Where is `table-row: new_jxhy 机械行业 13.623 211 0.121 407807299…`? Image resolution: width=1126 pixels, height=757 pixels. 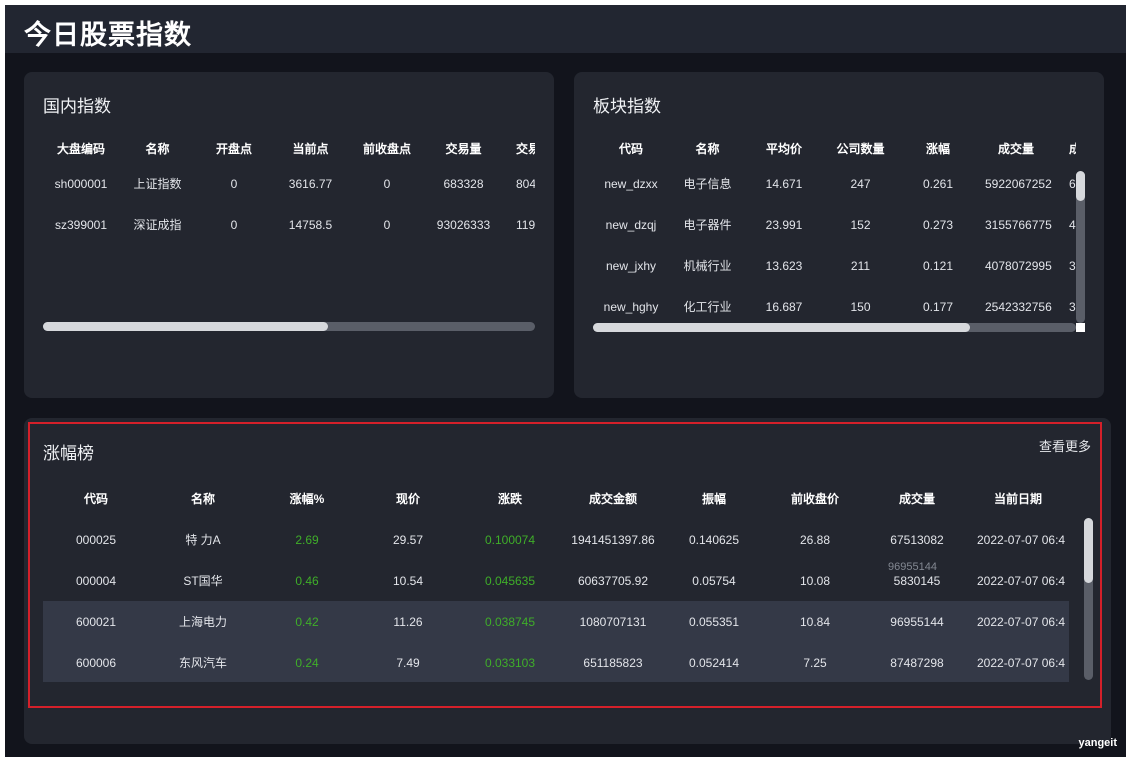
table-row: new_jxhy 机械行业 13.623 211 0.121 407807299… is located at coordinates (834, 265).